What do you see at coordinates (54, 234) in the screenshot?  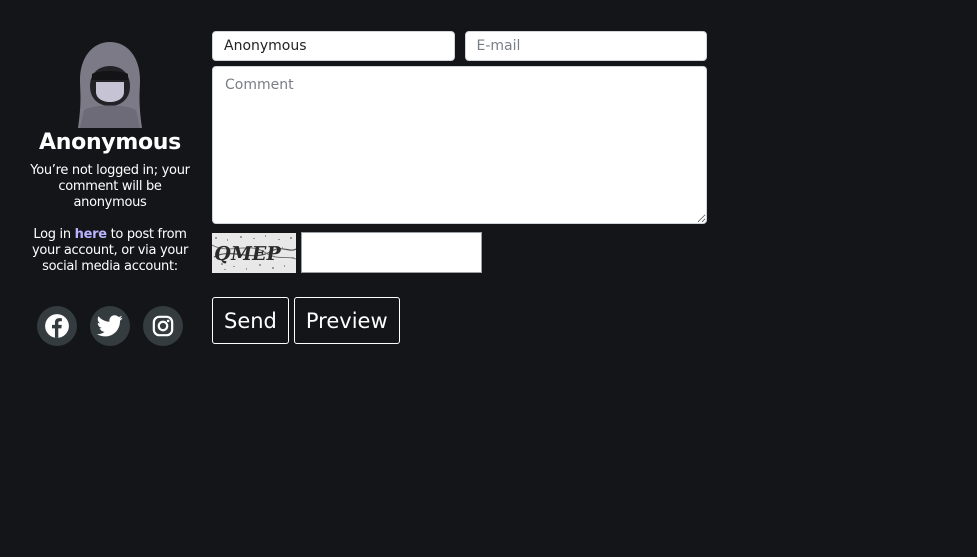 I see `login-prompt-prefix: Log in` at bounding box center [54, 234].